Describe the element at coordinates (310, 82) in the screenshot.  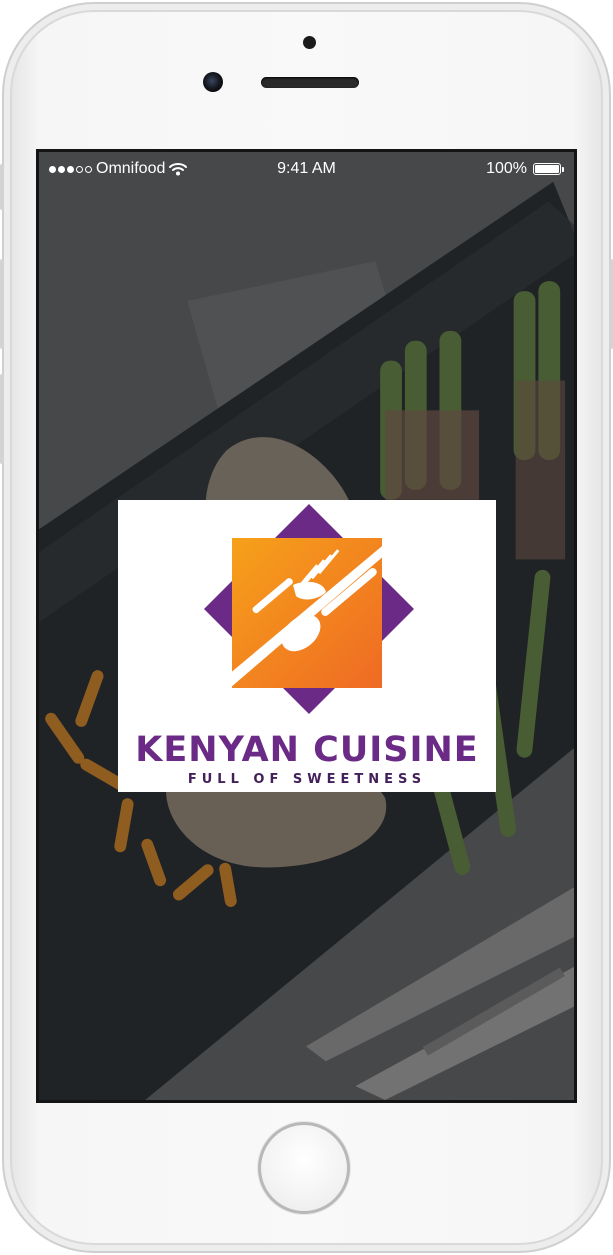
I see `earpiece-speaker` at that location.